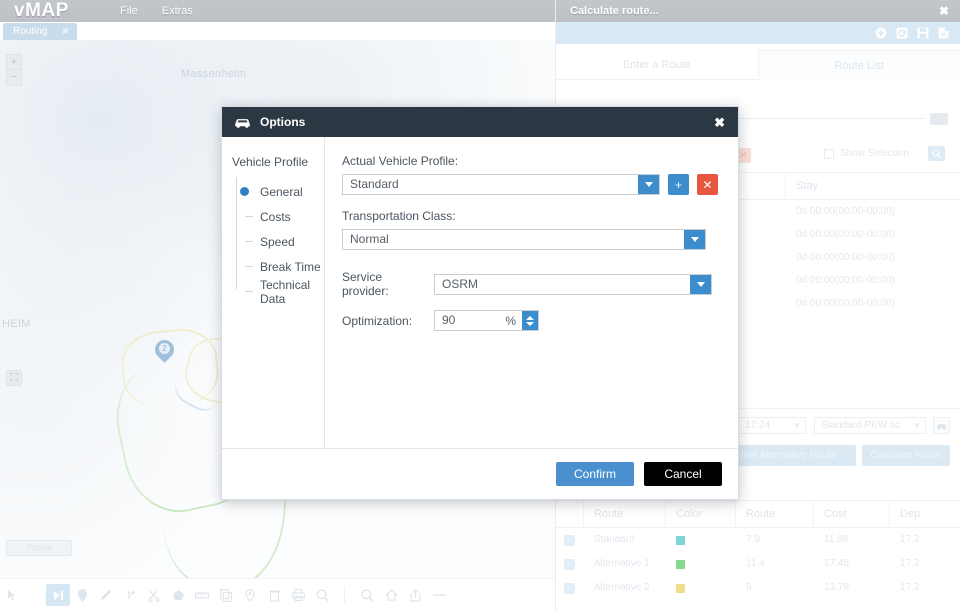 This screenshot has width=960, height=611. Describe the element at coordinates (130, 595) in the screenshot. I see `add-point-icon` at that location.